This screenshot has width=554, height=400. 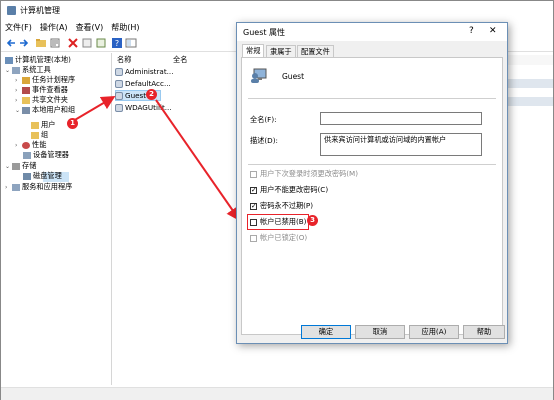 What do you see at coordinates (278, 238) in the screenshot?
I see `account-locked-checkbox: 帐户已锁定(O)` at bounding box center [278, 238].